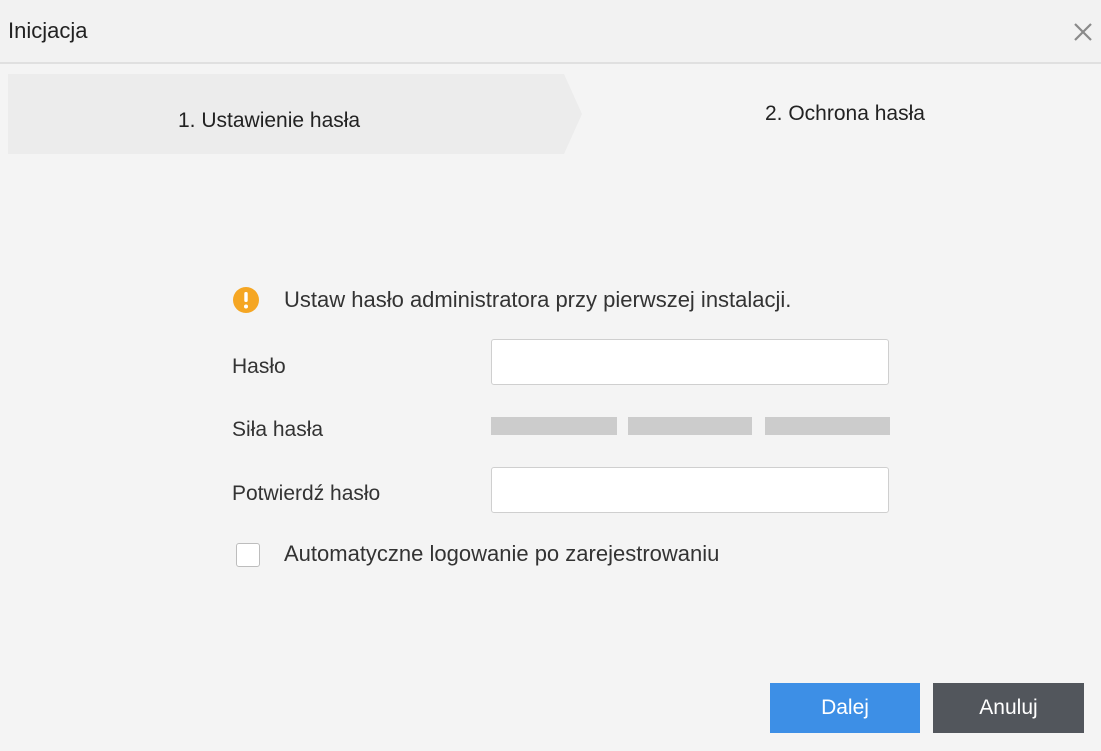 This screenshot has height=751, width=1101. Describe the element at coordinates (278, 429) in the screenshot. I see `password-strength-label: Siła hasła` at that location.